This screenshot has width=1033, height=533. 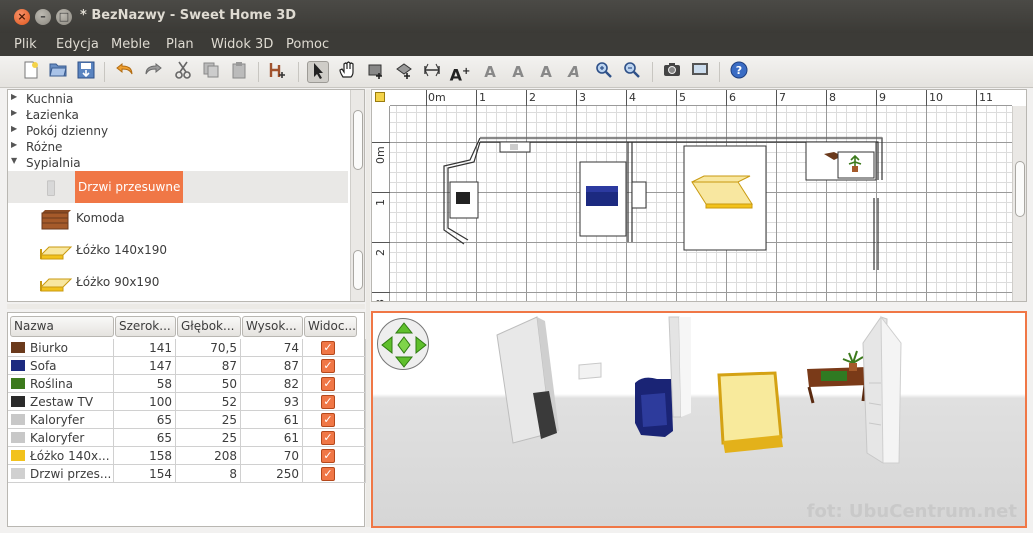 I want to click on text-bold-icon: A, so click(x=546, y=72).